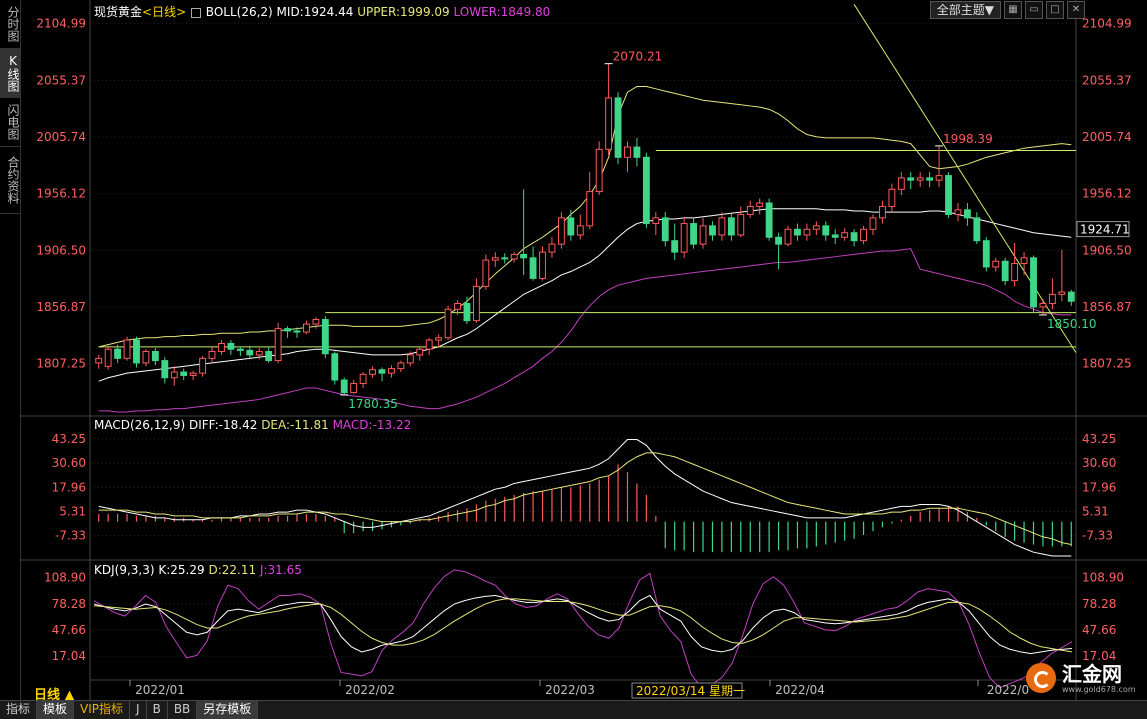 This screenshot has width=1147, height=719. Describe the element at coordinates (1095, 511) in the screenshot. I see `macd-tick-right: 5.31` at that location.